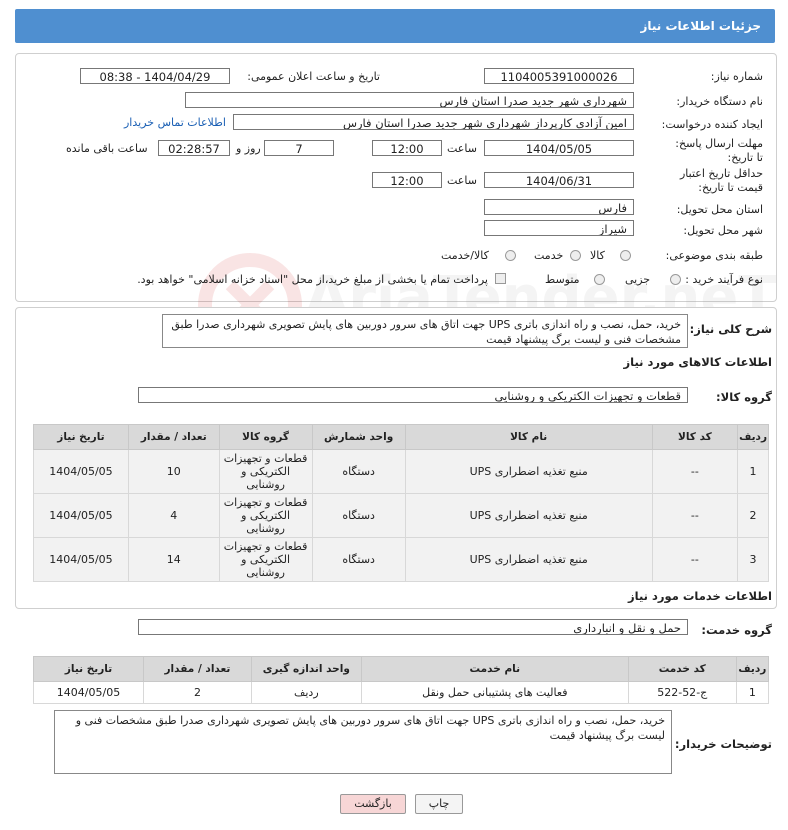 The width and height of the screenshot is (788, 830). Describe the element at coordinates (306, 692) in the screenshot. I see `services-cell-unit: ردیف` at that location.